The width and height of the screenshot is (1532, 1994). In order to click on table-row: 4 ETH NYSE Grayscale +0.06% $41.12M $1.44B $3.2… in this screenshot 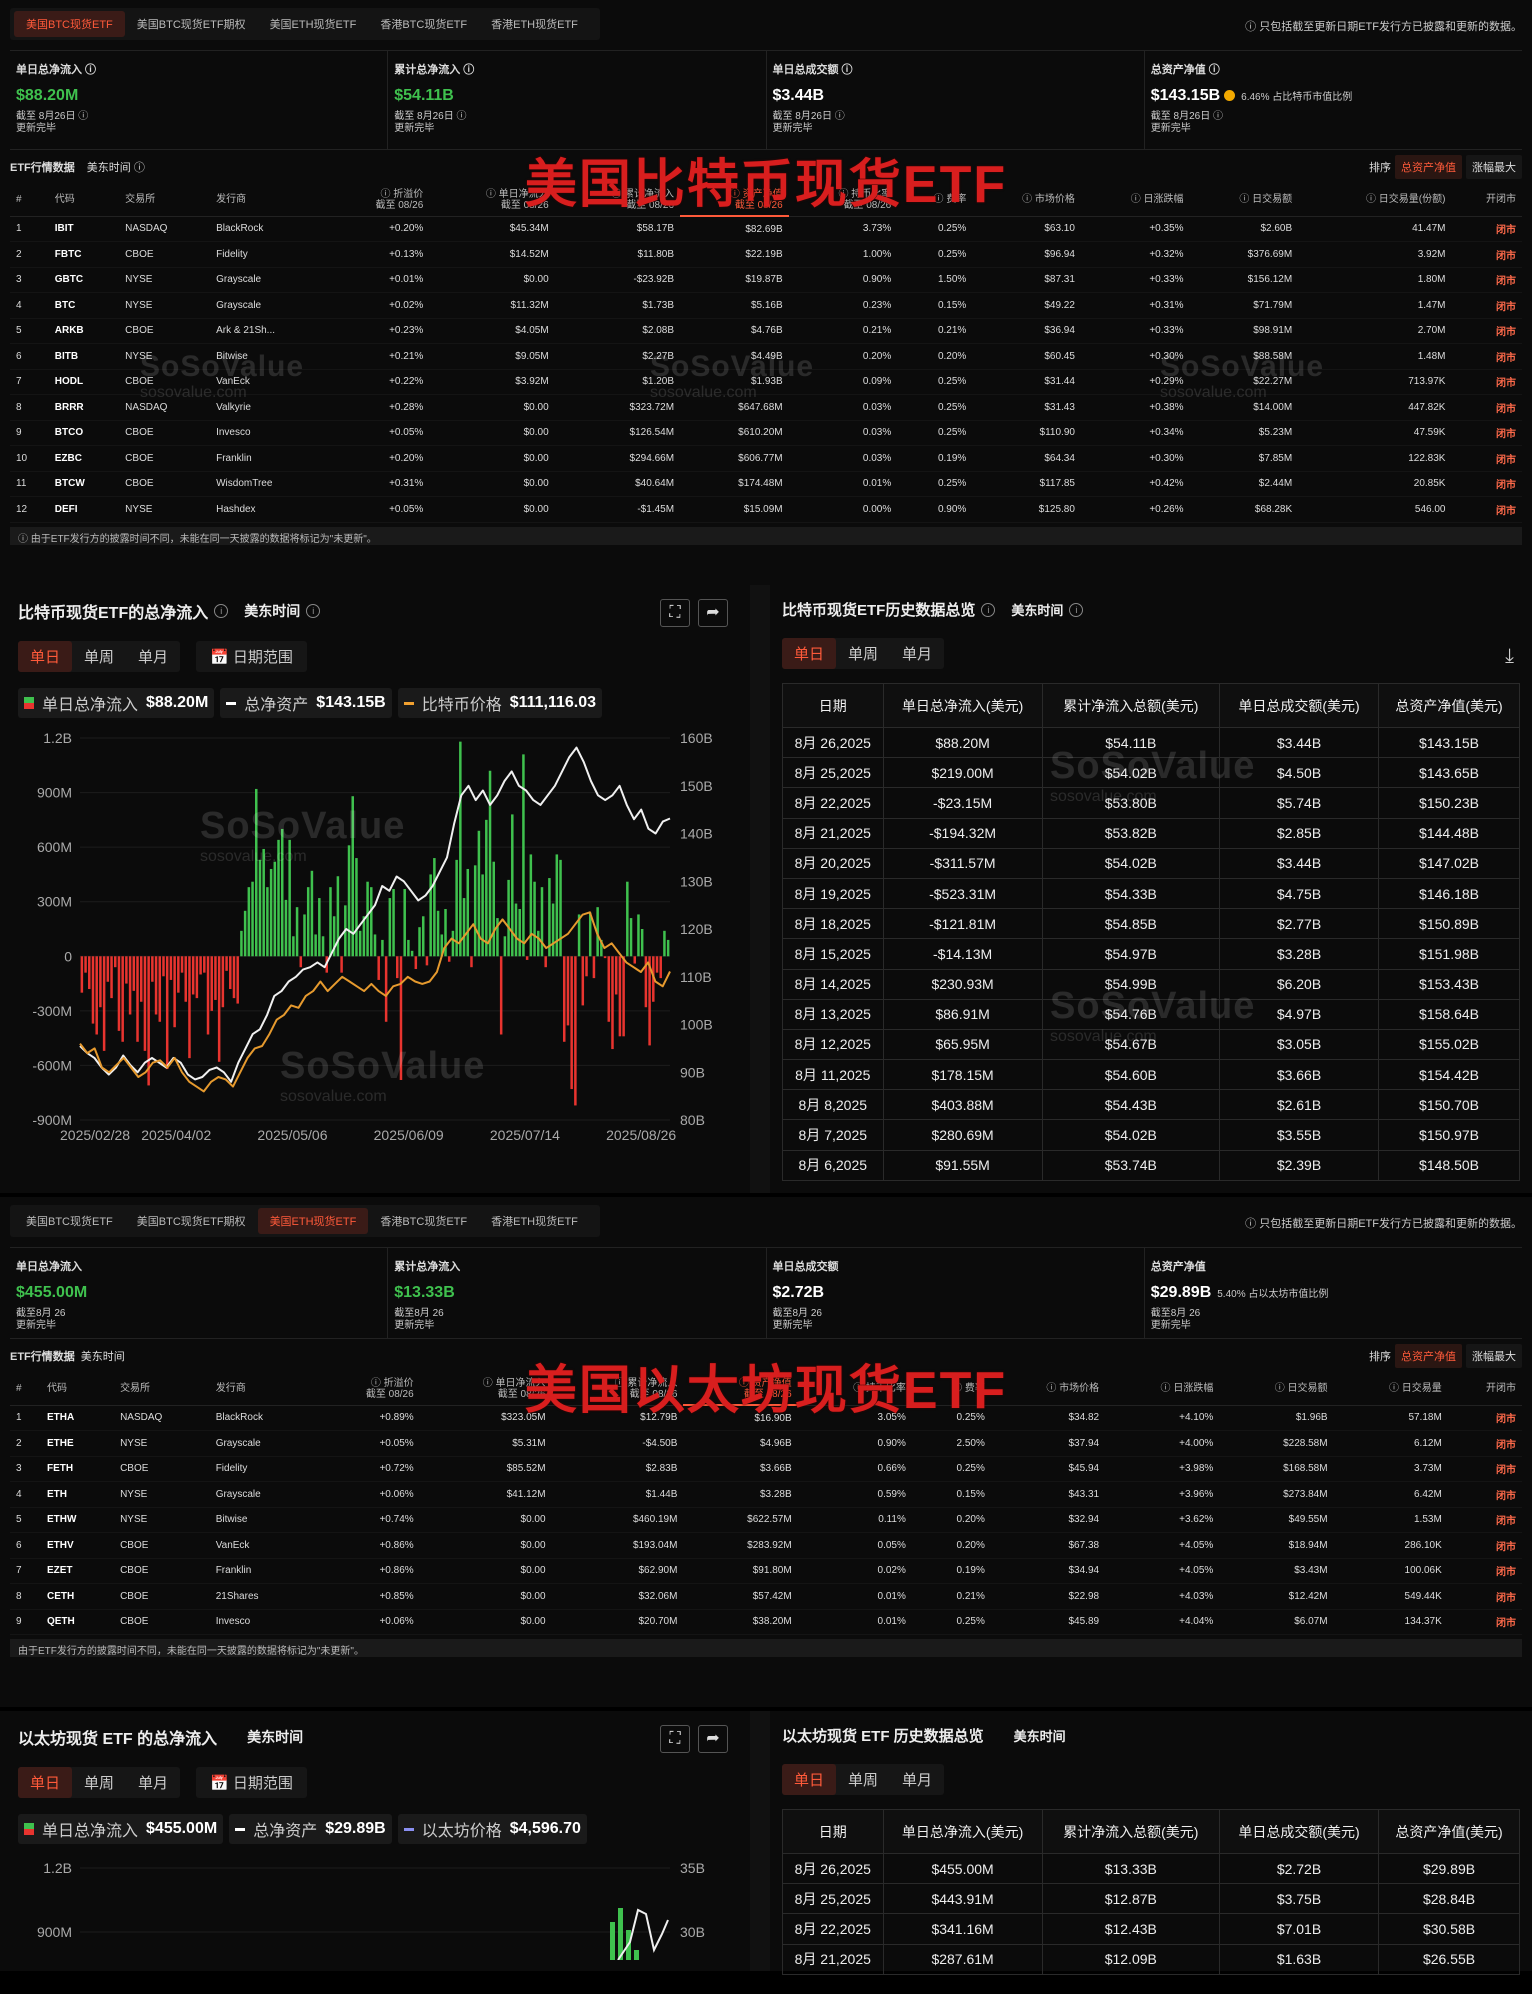, I will do `click(766, 1494)`.